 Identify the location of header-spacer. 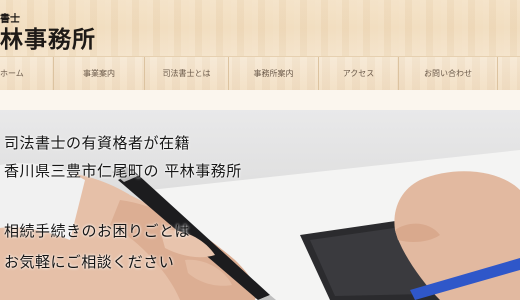
(260, 100).